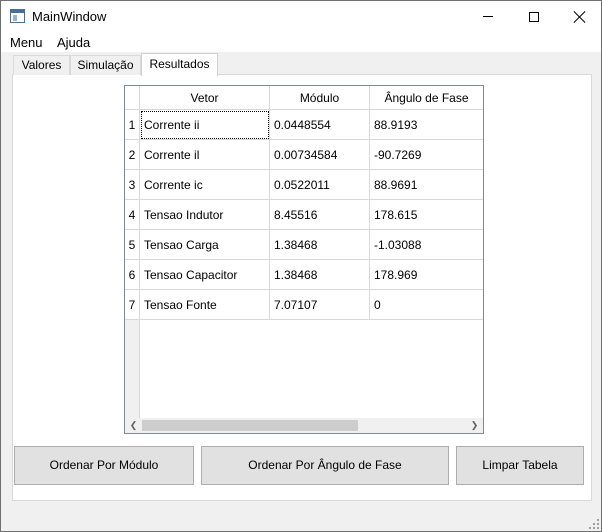 The image size is (602, 532). What do you see at coordinates (301, 42) in the screenshot?
I see `menu-bar: Menu Ajuda` at bounding box center [301, 42].